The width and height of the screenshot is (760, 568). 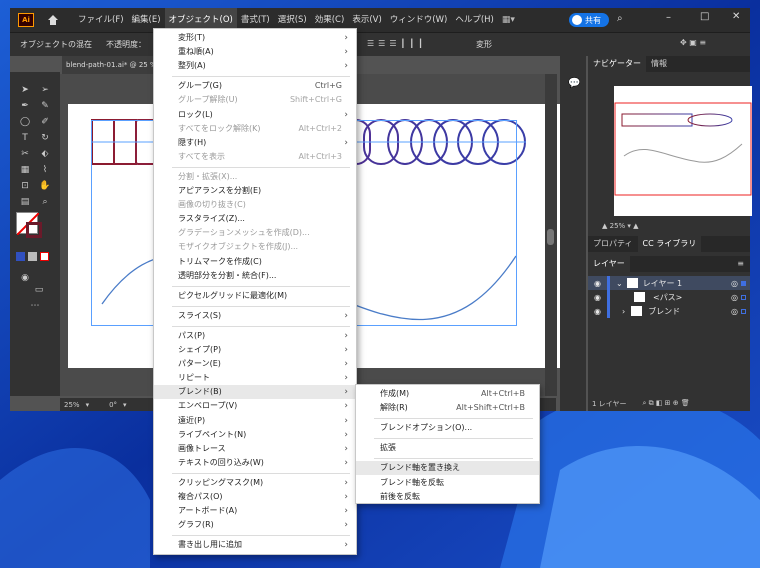 What do you see at coordinates (34, 257) in the screenshot?
I see `color-mode-icons` at bounding box center [34, 257].